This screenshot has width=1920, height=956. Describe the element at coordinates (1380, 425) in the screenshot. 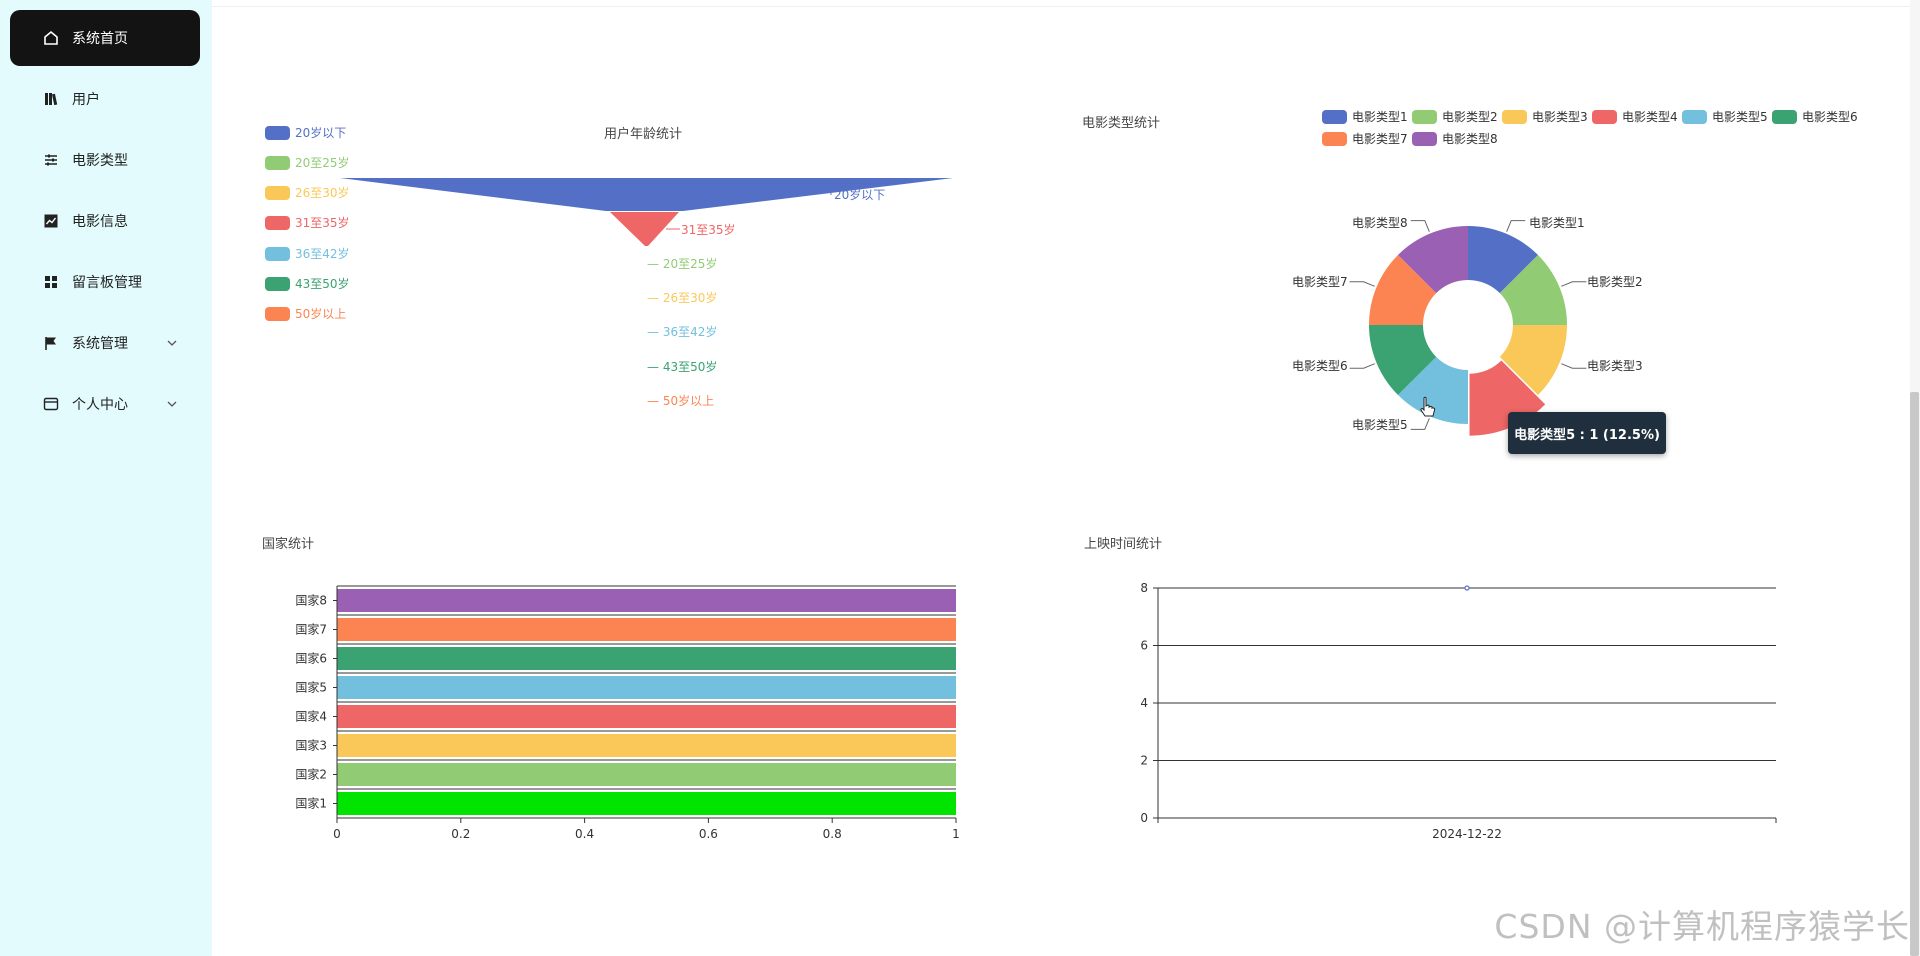

I see `pie-label: 电影类型5` at that location.